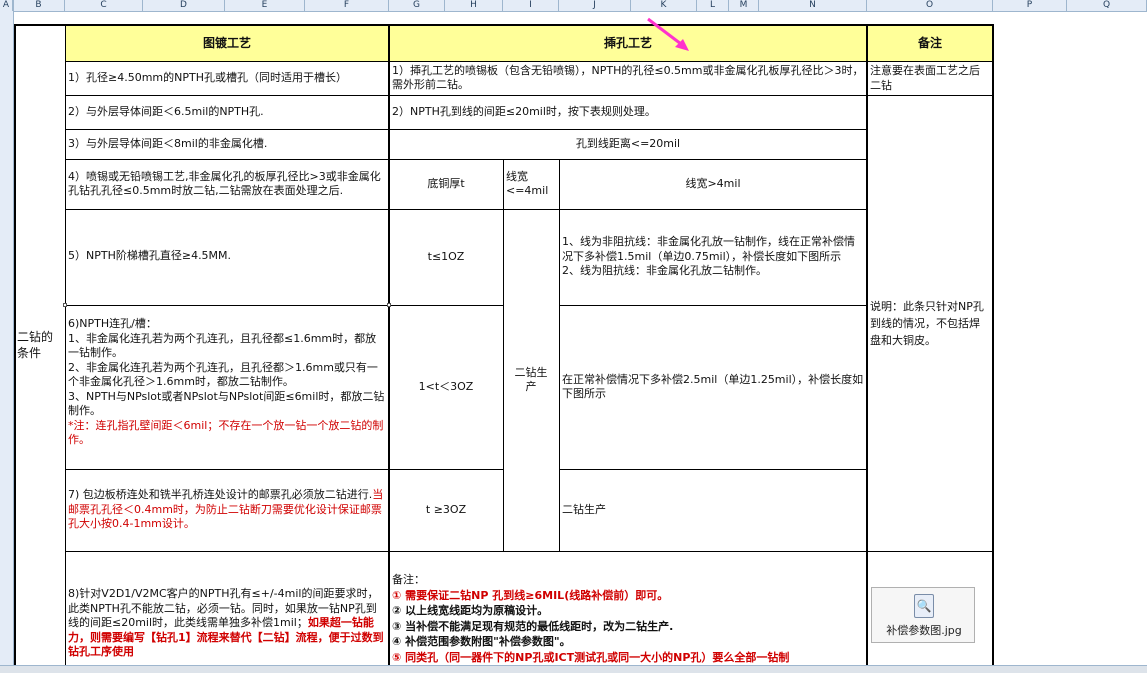 This screenshot has width=1147, height=673. Describe the element at coordinates (227, 43) in the screenshot. I see `header-plating-process: 图镀工艺` at that location.